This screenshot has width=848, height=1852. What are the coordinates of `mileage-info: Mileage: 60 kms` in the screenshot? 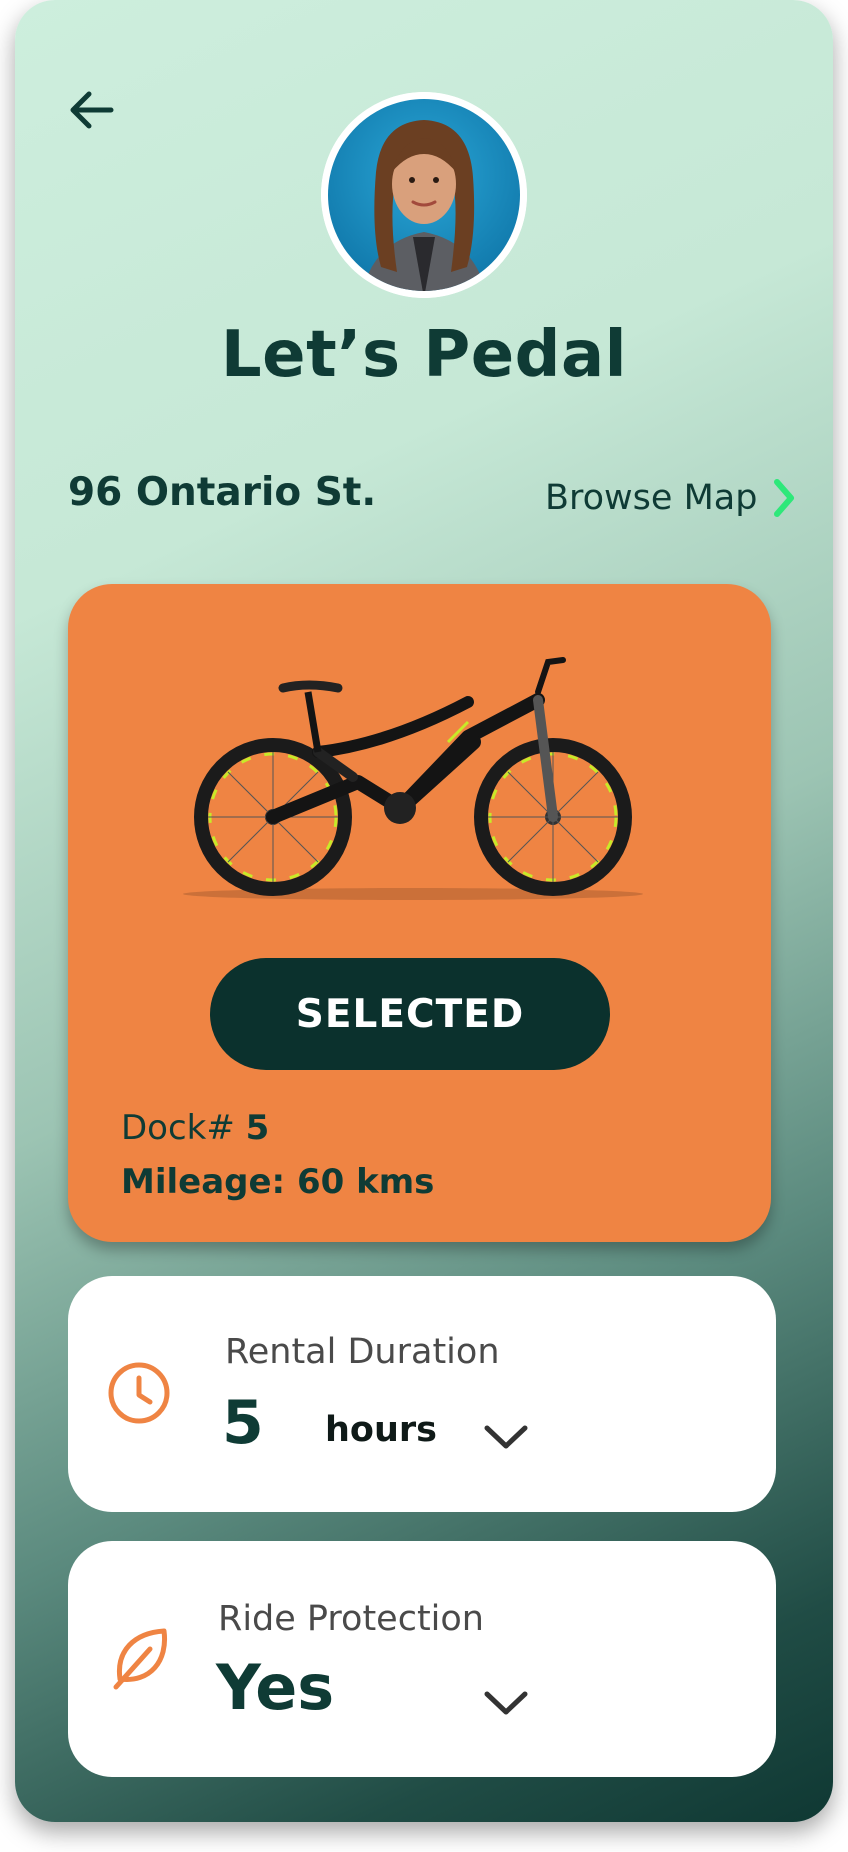 It's located at (278, 1182).